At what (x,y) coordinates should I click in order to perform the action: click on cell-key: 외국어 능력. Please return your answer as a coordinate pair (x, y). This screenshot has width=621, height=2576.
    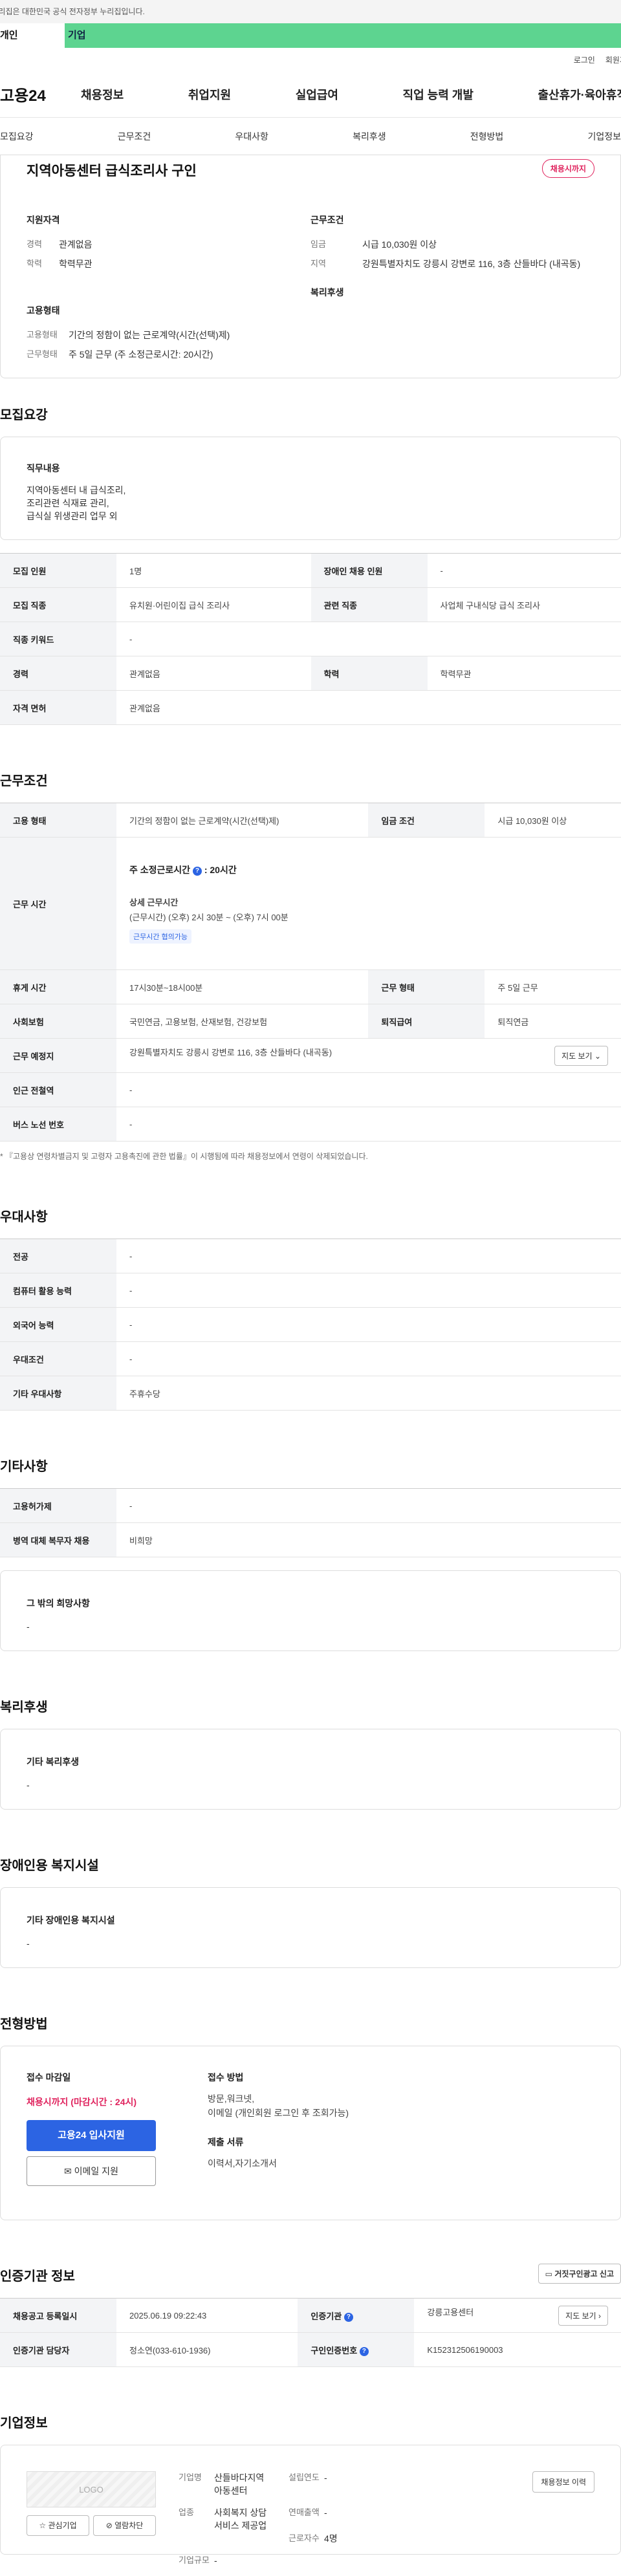
    Looking at the image, I should click on (58, 1325).